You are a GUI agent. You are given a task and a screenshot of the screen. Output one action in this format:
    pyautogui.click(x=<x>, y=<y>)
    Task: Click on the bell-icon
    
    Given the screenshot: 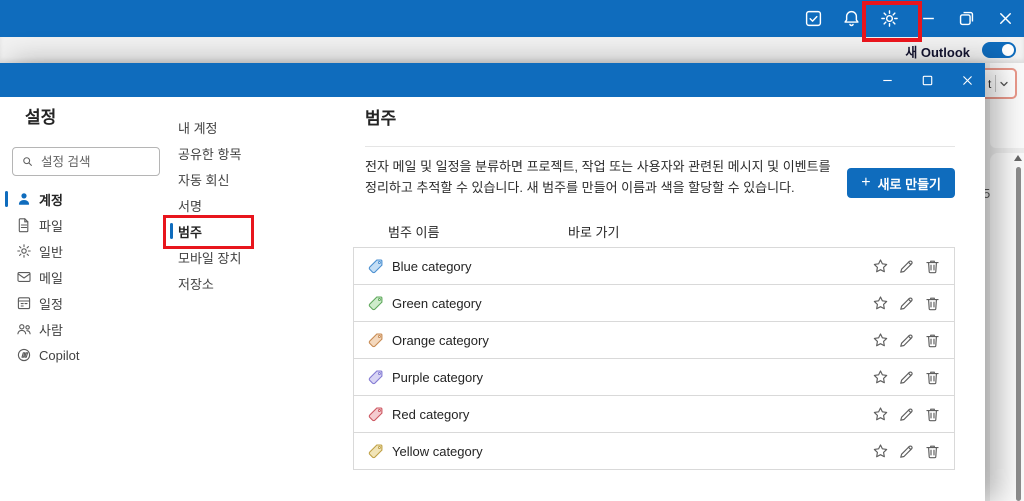 What is the action you would take?
    pyautogui.click(x=851, y=18)
    